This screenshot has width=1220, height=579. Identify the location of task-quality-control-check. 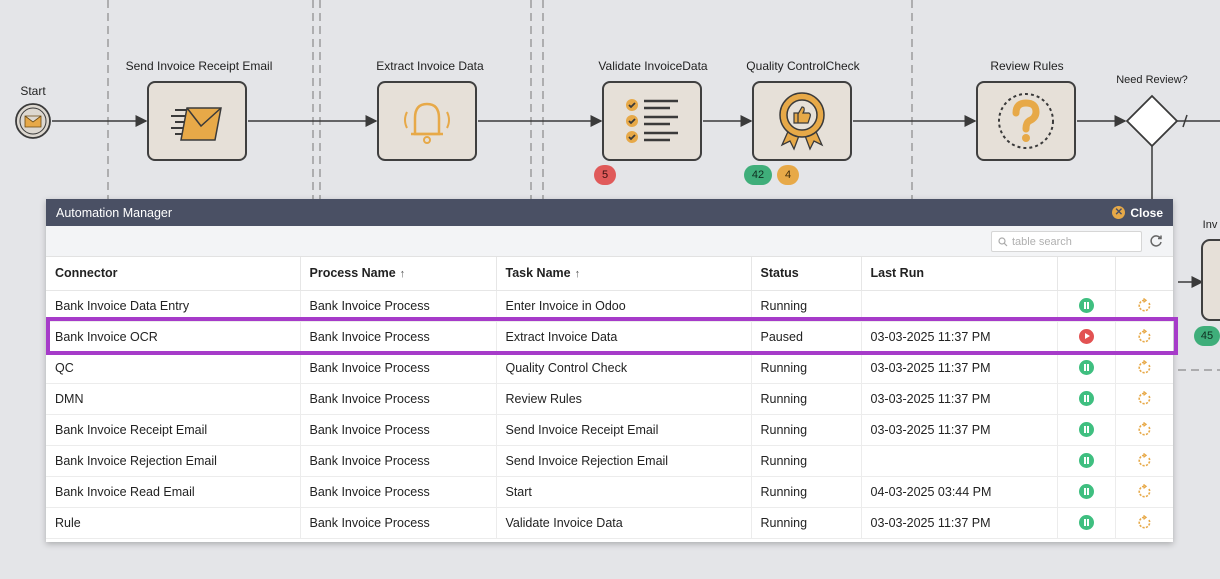
(802, 121).